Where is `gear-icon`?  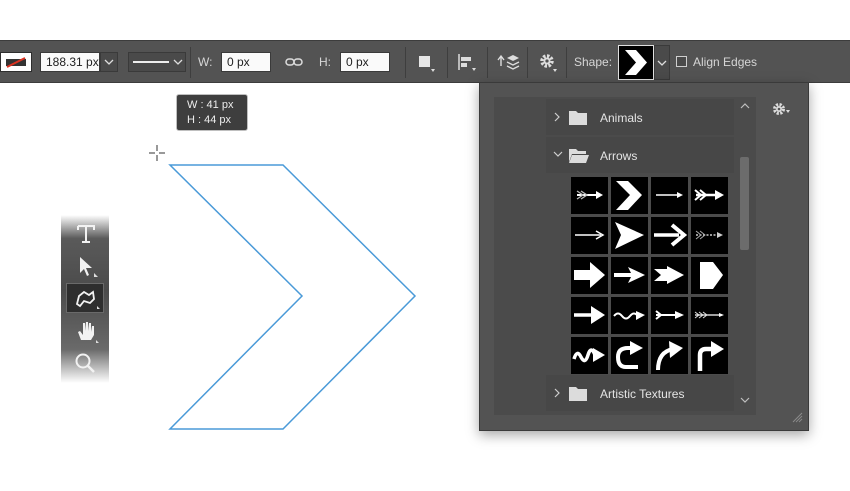 gear-icon is located at coordinates (549, 62).